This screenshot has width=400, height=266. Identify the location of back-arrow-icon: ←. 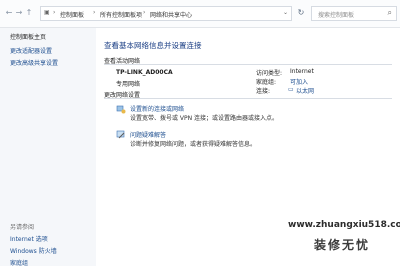
(9, 13).